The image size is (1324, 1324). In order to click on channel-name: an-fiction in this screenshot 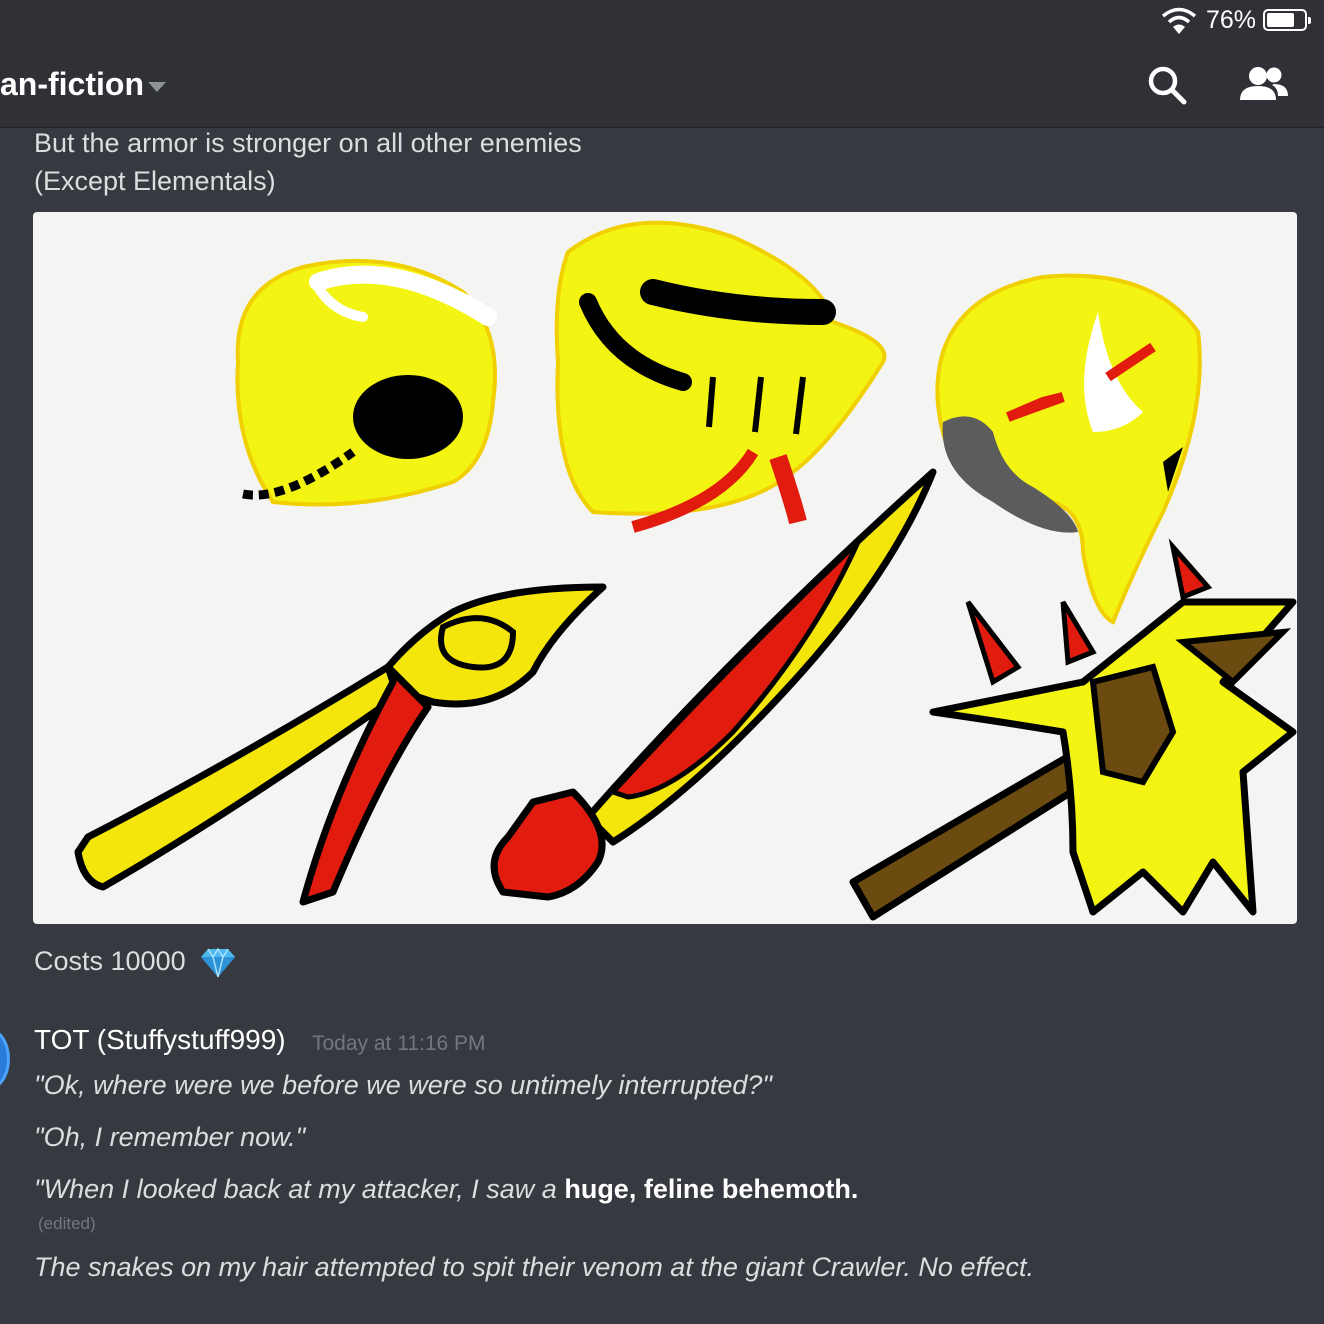, I will do `click(72, 84)`.